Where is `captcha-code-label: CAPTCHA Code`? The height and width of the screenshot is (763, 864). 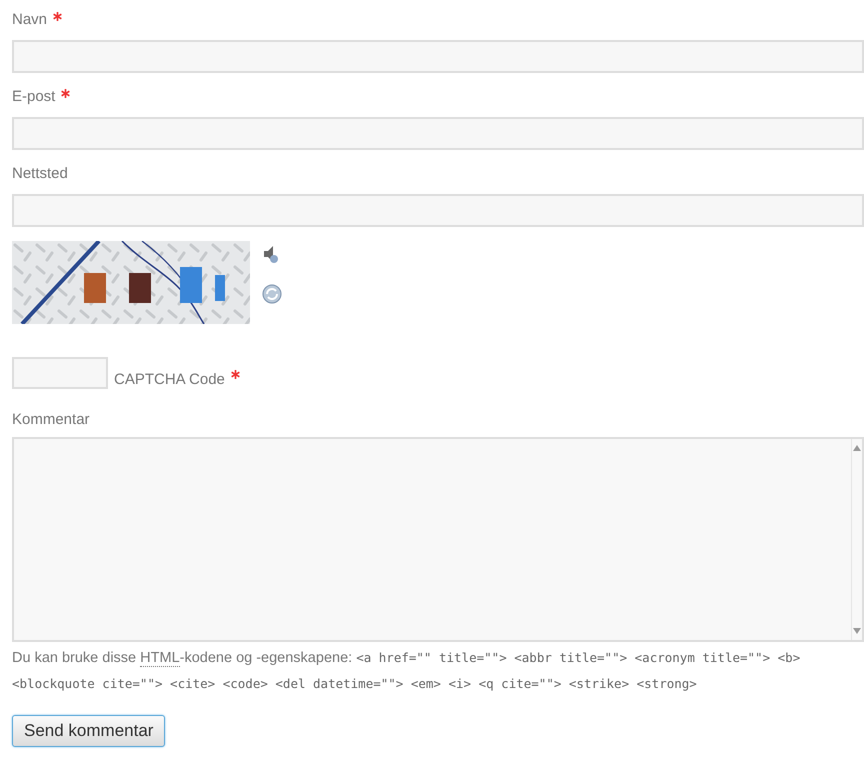 captcha-code-label: CAPTCHA Code is located at coordinates (169, 380).